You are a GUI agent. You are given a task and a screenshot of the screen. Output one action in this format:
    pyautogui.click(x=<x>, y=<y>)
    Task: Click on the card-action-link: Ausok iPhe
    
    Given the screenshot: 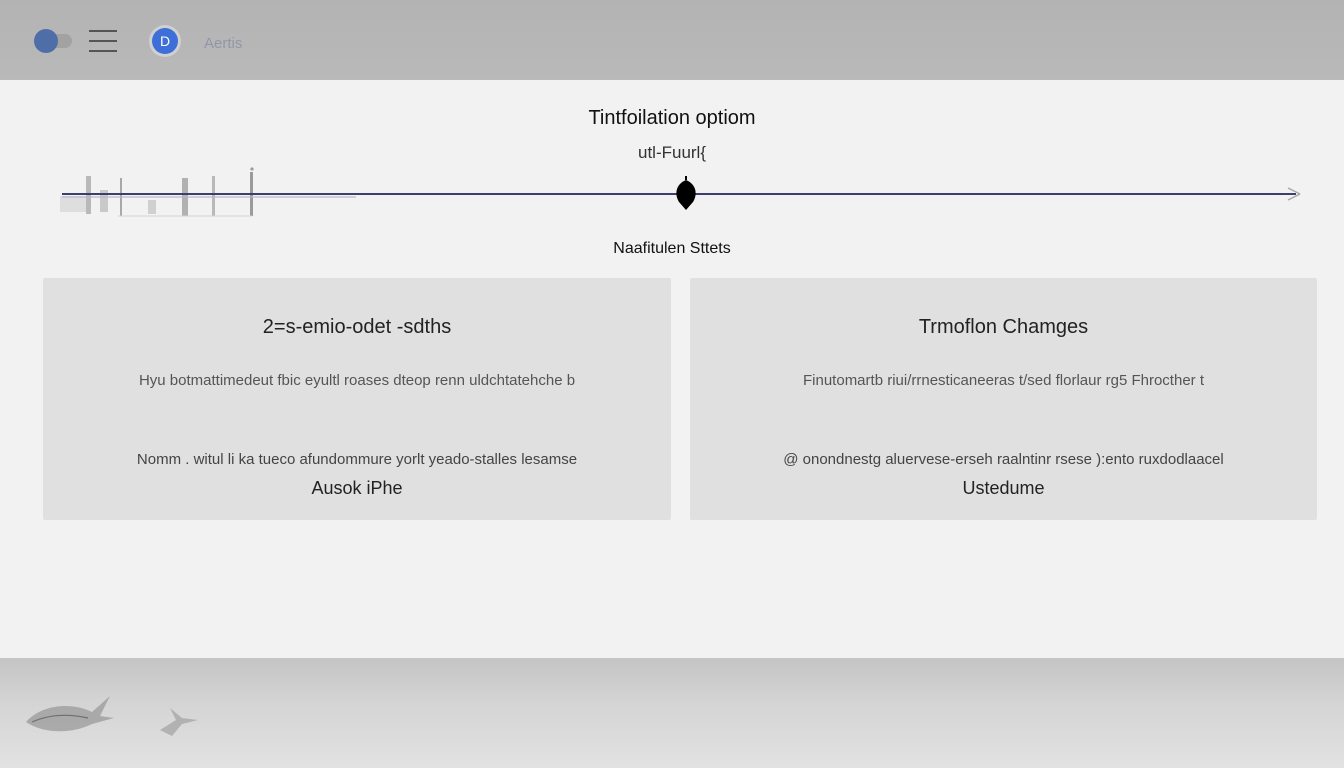 What is the action you would take?
    pyautogui.click(x=357, y=488)
    